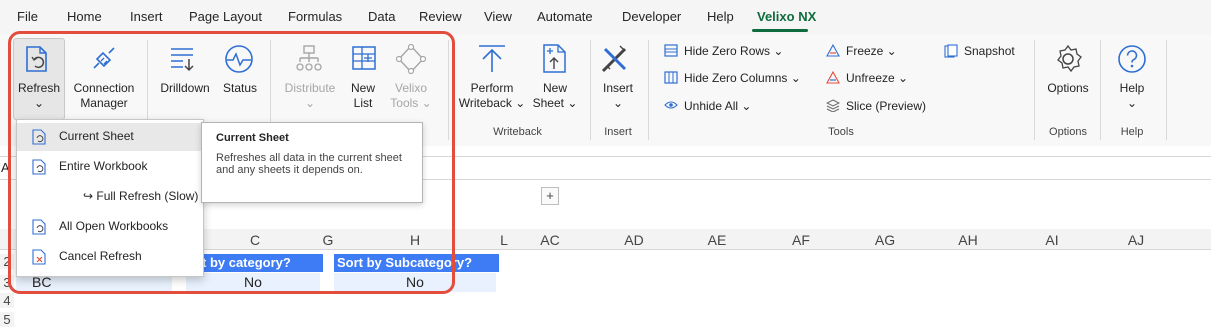 The height and width of the screenshot is (332, 1211). What do you see at coordinates (492, 88) in the screenshot?
I see `perform-writeback-label-1: Perform` at bounding box center [492, 88].